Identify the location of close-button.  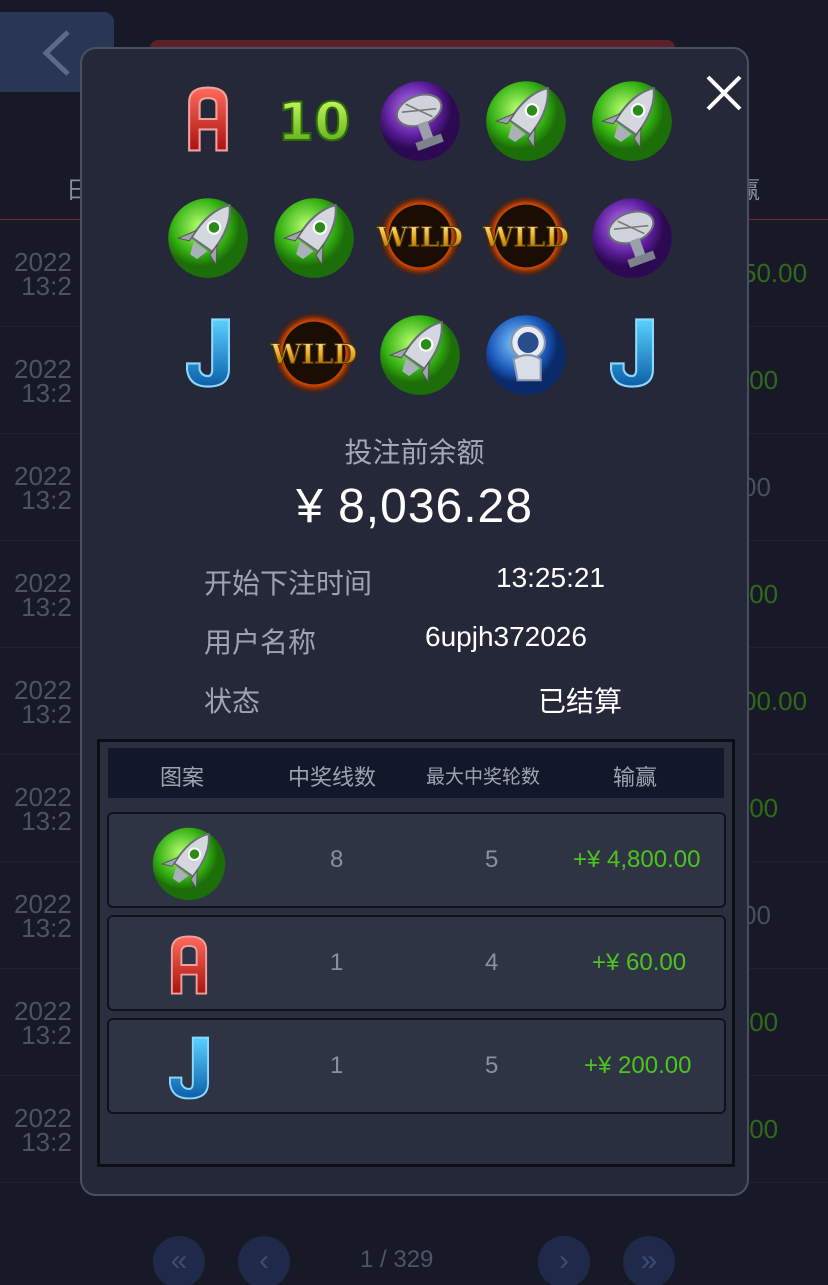
(724, 93).